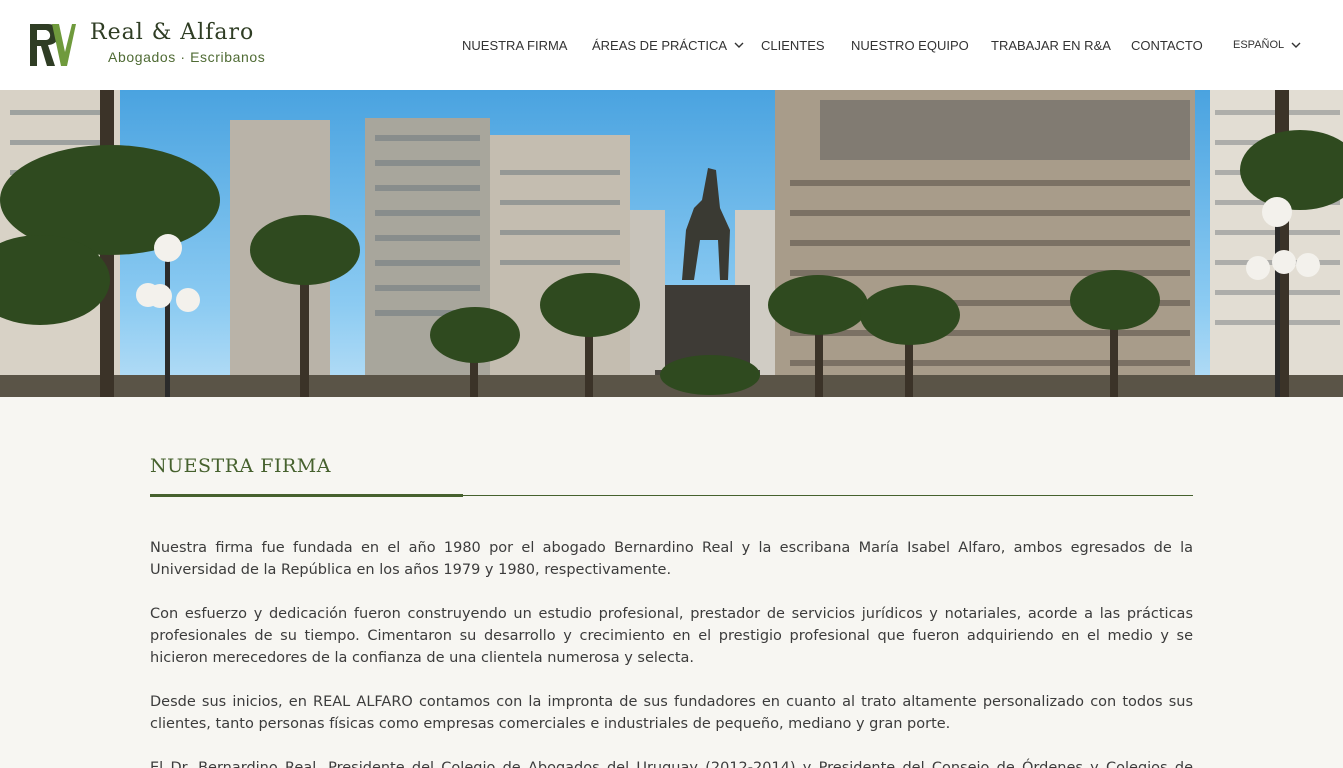 The height and width of the screenshot is (768, 1343). I want to click on nav-label: TRABAJAR EN R&A, so click(1051, 45).